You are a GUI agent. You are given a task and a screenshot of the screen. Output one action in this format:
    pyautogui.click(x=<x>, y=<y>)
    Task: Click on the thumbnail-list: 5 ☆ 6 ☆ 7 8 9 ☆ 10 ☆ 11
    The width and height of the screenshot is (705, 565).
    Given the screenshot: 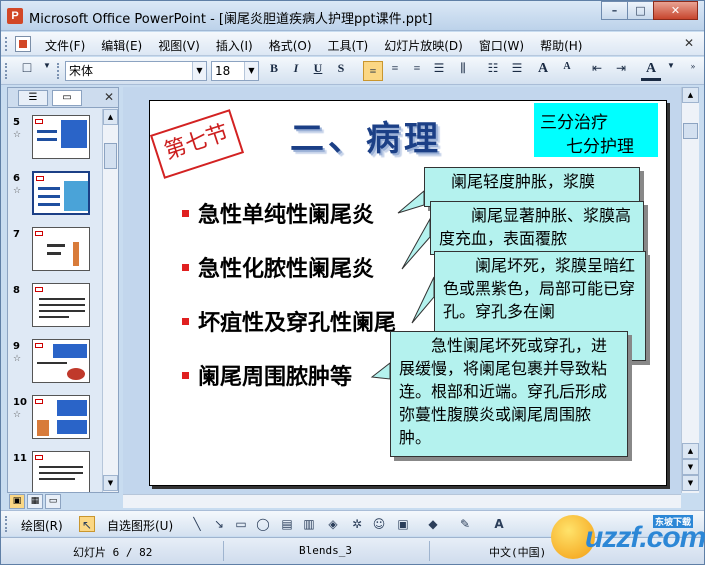 What is the action you would take?
    pyautogui.click(x=55, y=300)
    